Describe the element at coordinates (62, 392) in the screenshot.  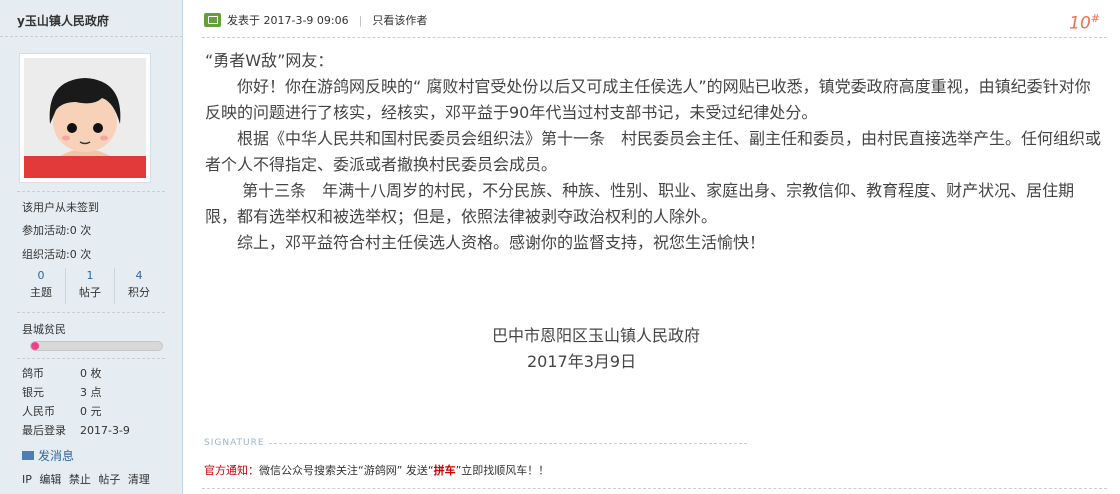
I see `detail-row: 银元 3 点` at that location.